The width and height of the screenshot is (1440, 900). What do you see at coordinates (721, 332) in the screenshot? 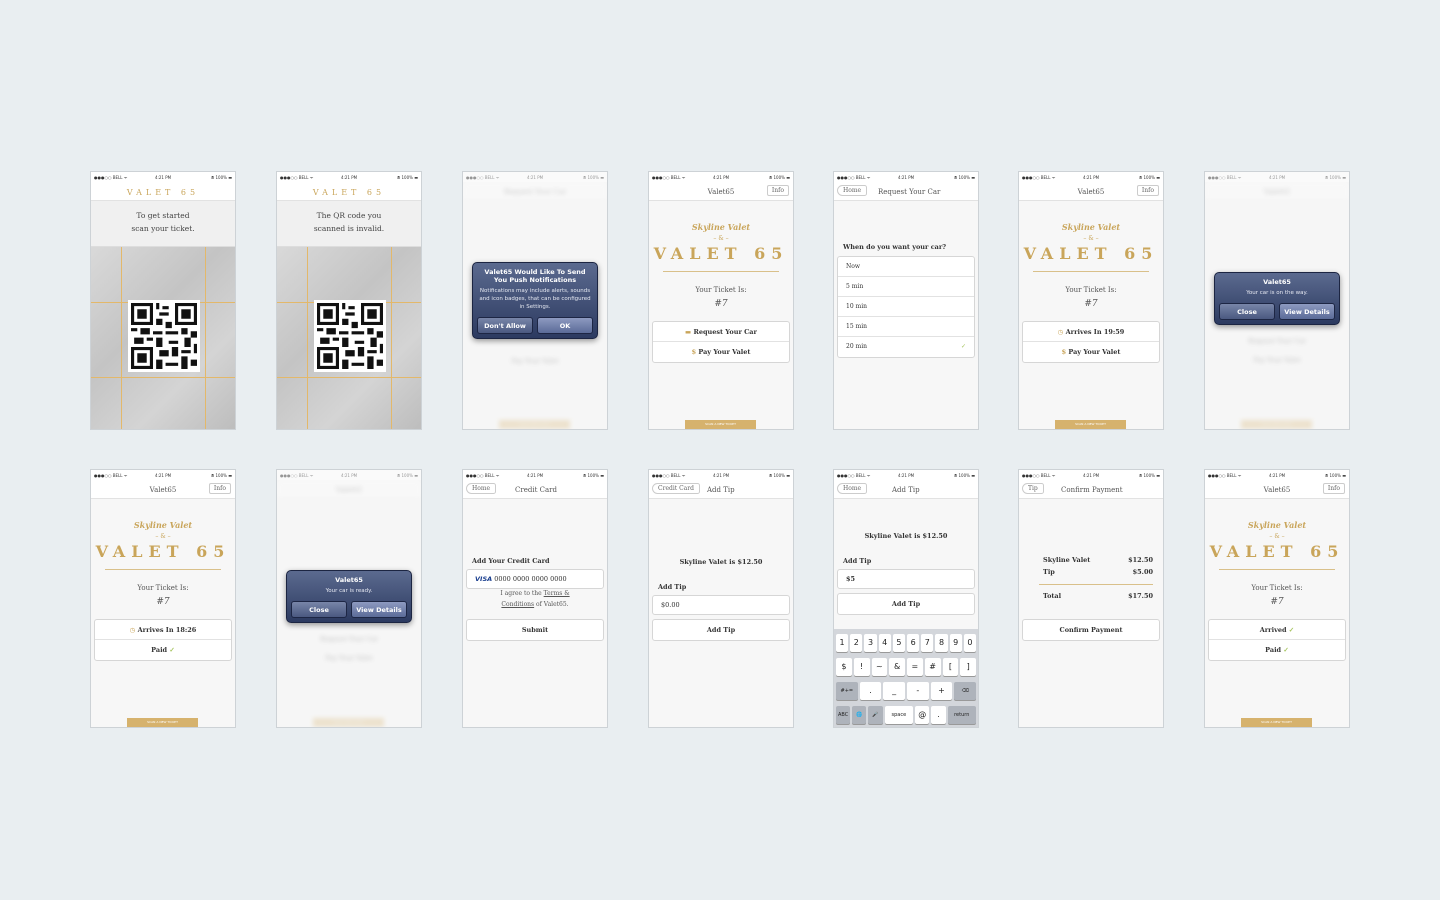
I see `request-car-button: ▬ Request Your Car` at bounding box center [721, 332].